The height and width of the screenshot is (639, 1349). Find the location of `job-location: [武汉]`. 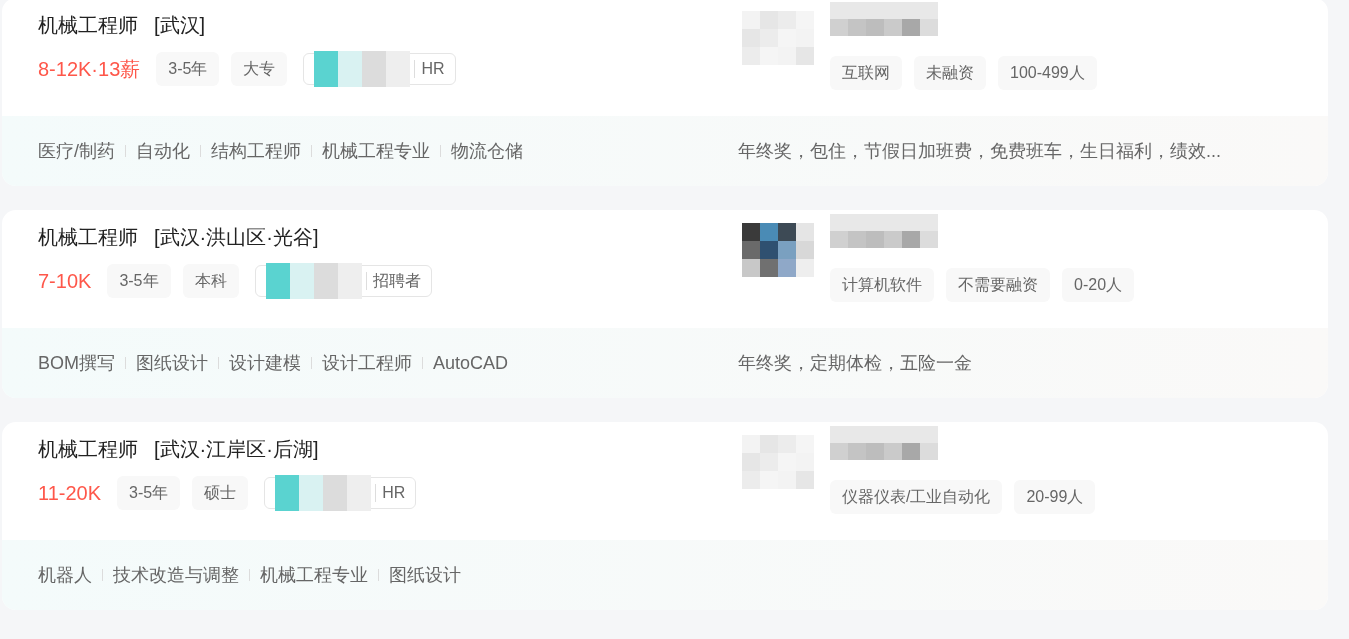

job-location: [武汉] is located at coordinates (180, 25).